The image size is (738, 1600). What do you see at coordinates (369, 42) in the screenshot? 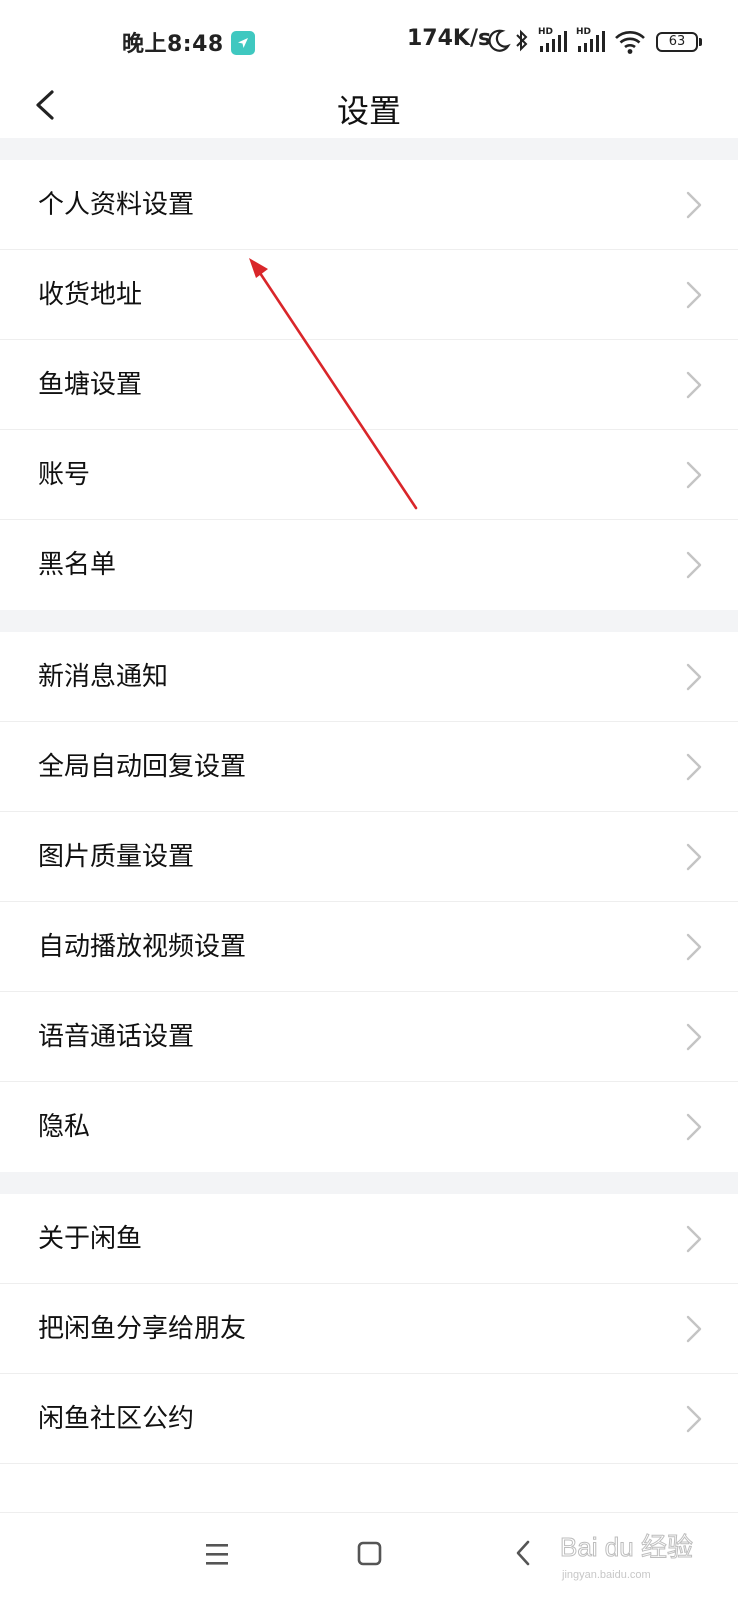
I see `status-bar: 晚上8:48 174K/s HD HD 63` at bounding box center [369, 42].